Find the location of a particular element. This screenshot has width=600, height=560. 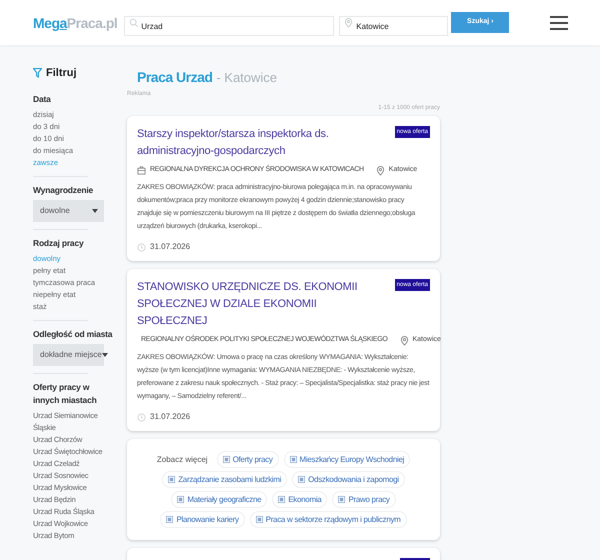

filter-section-title: Data is located at coordinates (42, 99).